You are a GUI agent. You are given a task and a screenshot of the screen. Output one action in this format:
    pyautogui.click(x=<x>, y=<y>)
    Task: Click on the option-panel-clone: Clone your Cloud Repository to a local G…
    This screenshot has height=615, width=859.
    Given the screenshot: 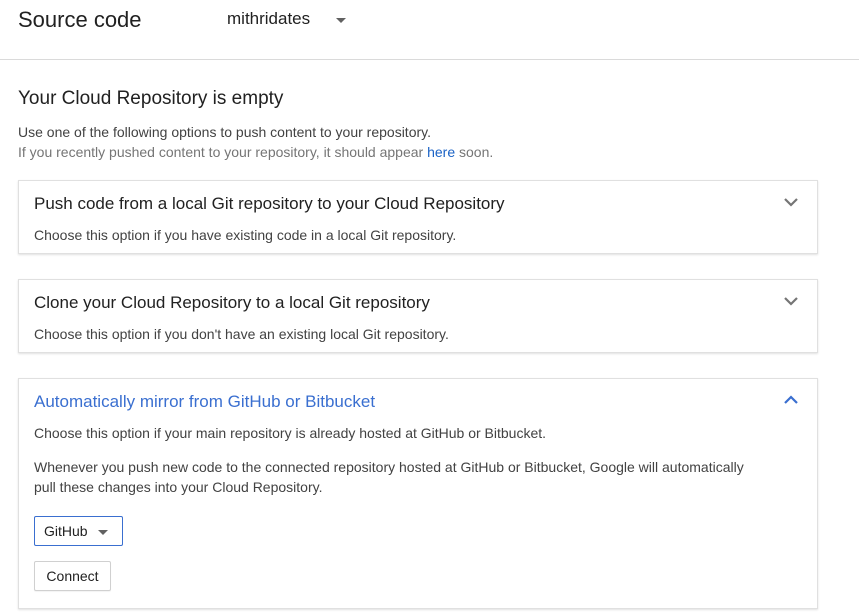 What is the action you would take?
    pyautogui.click(x=418, y=316)
    